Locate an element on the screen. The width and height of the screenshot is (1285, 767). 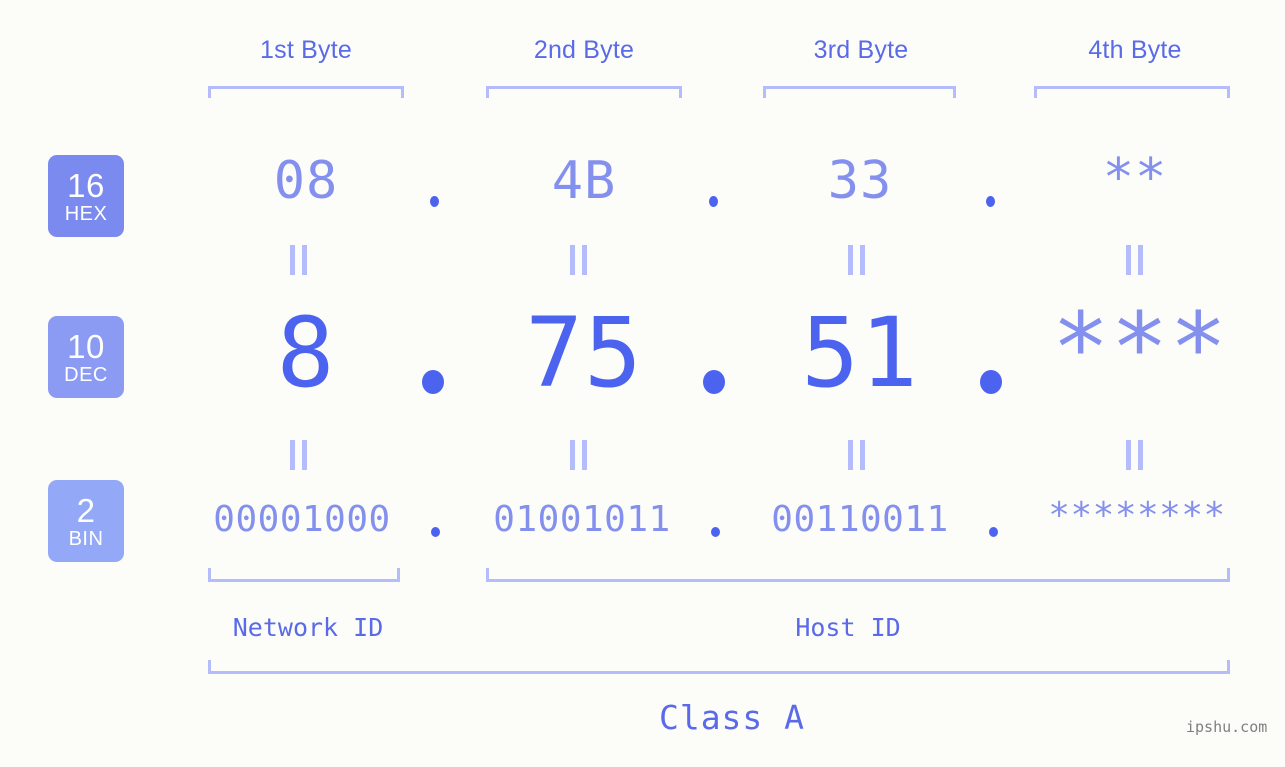
base-badge-bin-label: BIN is located at coordinates (86, 538).